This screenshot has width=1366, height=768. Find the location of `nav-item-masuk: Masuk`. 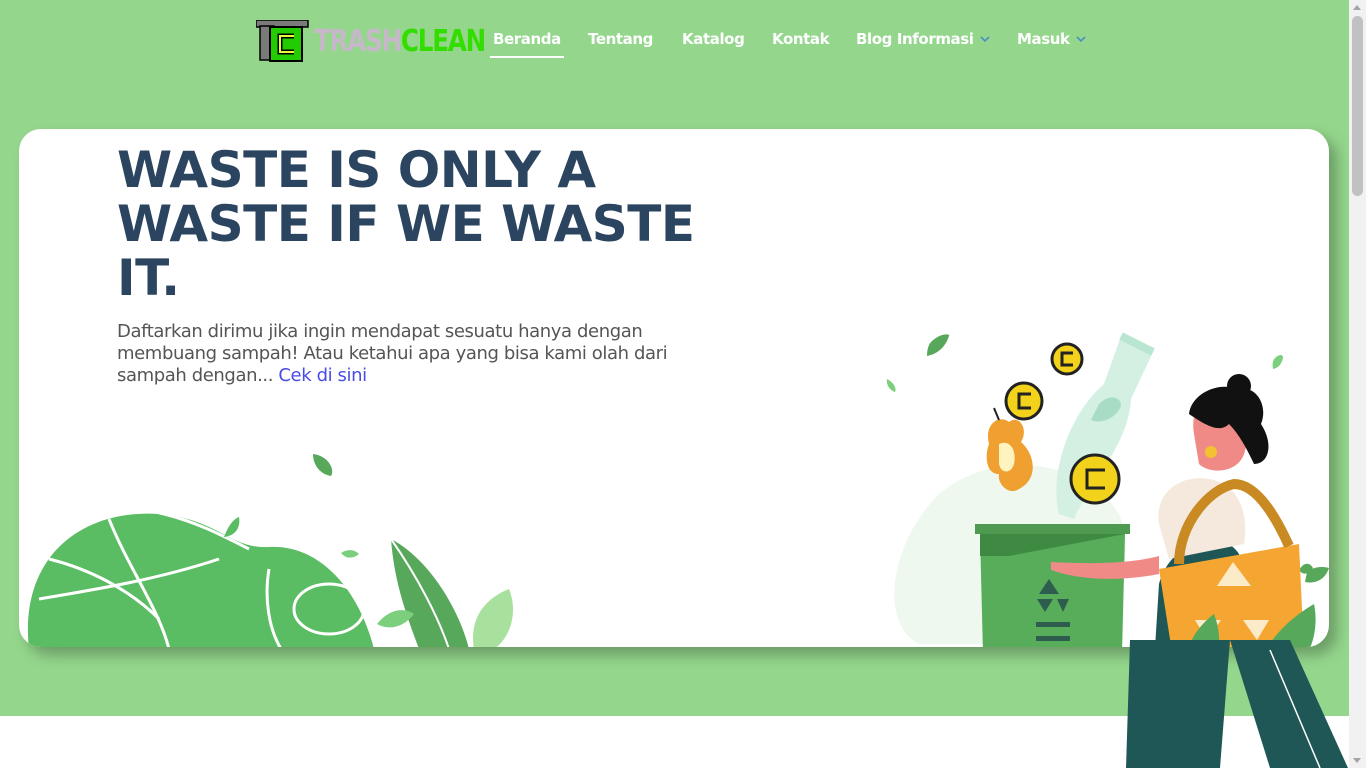

nav-item-masuk: Masuk is located at coordinates (1051, 39).